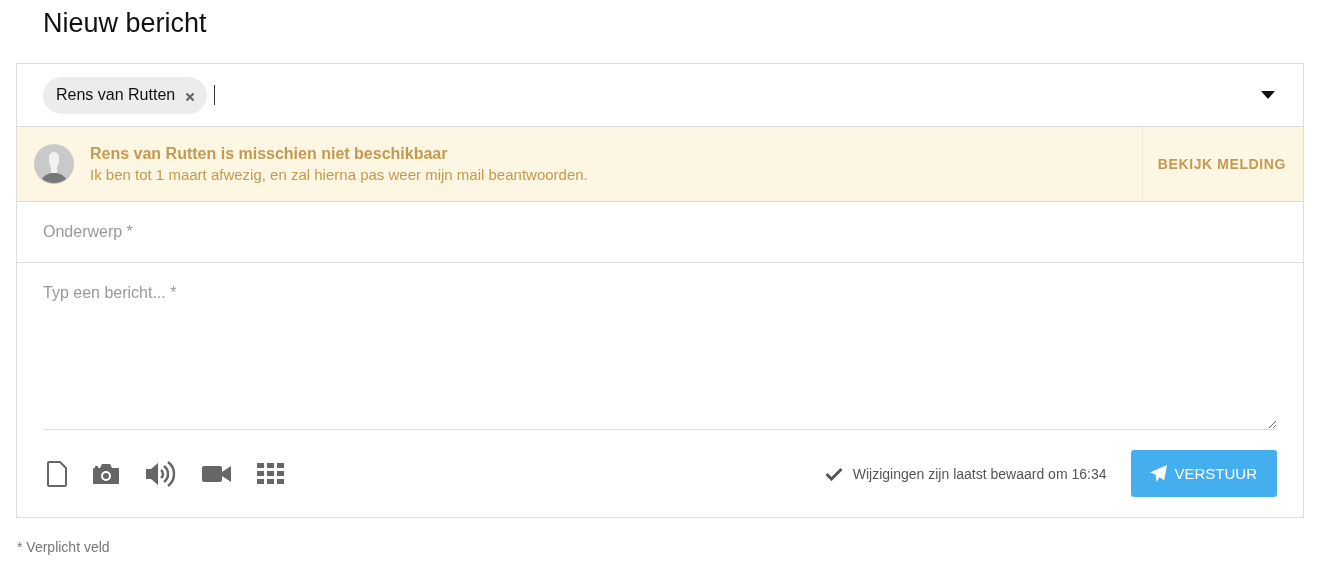 The image size is (1318, 566). What do you see at coordinates (979, 473) in the screenshot?
I see `save-status: Wijzigingen zijn laatst bewaard om 16:34` at bounding box center [979, 473].